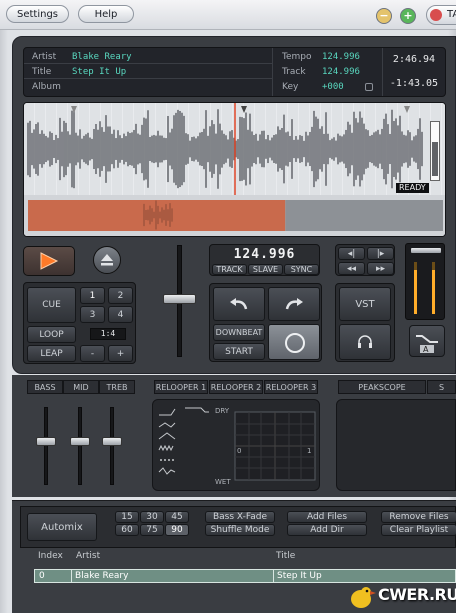  I want to click on relooper-panel: DRY WET 0 1, so click(236, 445).